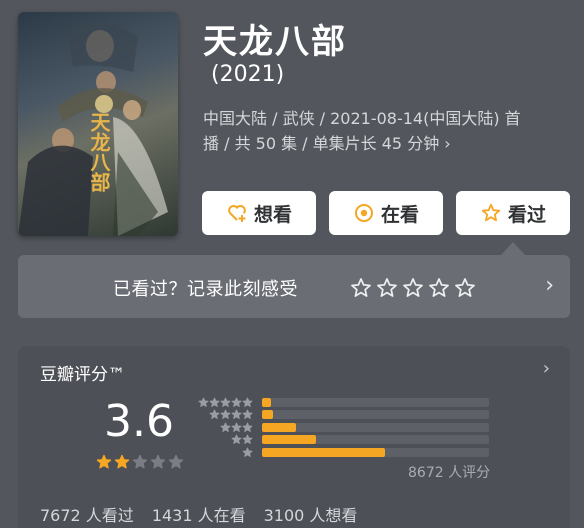 Image resolution: width=584 pixels, height=528 pixels. Describe the element at coordinates (447, 143) in the screenshot. I see `meta-chevron-icon: ›` at that location.